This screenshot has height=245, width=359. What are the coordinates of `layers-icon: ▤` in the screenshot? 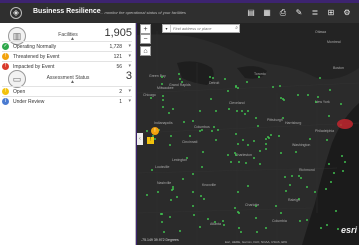 It's located at (251, 13).